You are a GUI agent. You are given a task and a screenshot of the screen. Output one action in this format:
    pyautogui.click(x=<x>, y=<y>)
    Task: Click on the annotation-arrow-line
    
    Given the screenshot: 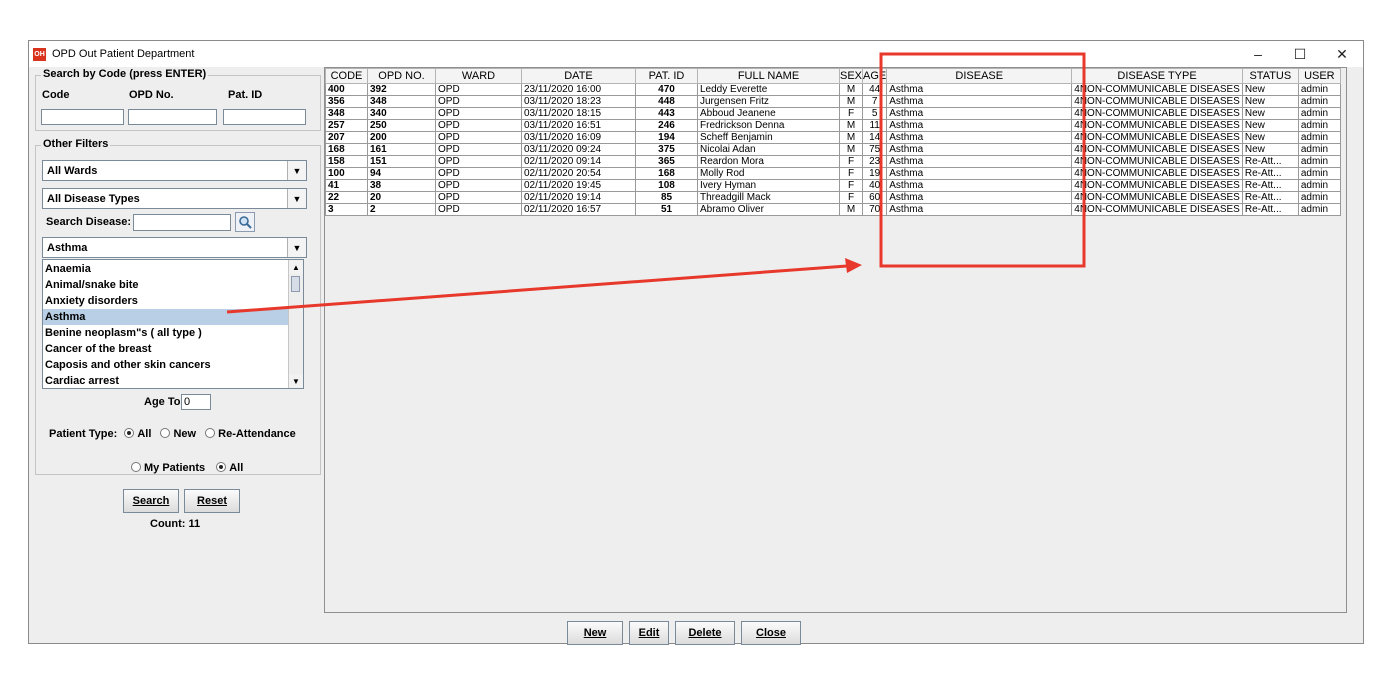 What is the action you would take?
    pyautogui.click(x=537, y=289)
    